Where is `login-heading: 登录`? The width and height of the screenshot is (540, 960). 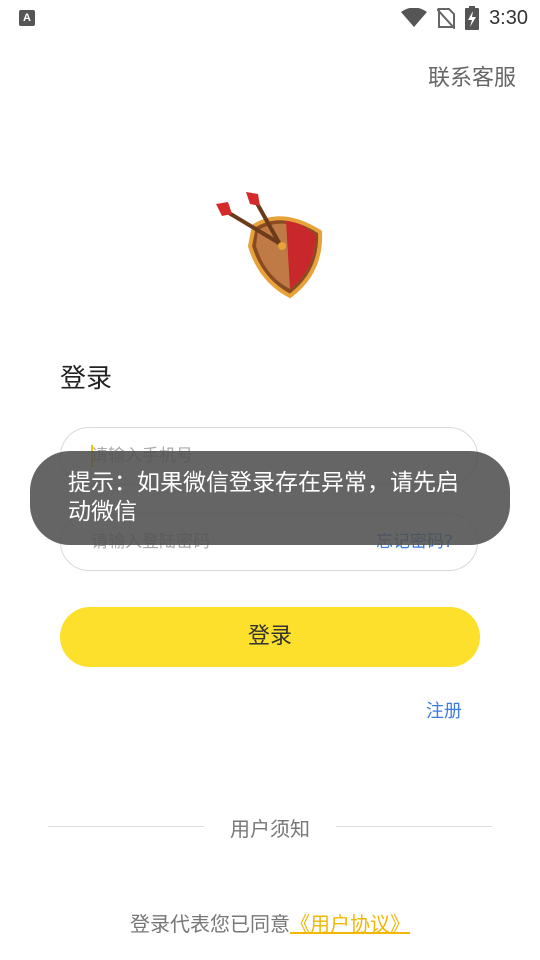
login-heading: 登录 is located at coordinates (86, 379).